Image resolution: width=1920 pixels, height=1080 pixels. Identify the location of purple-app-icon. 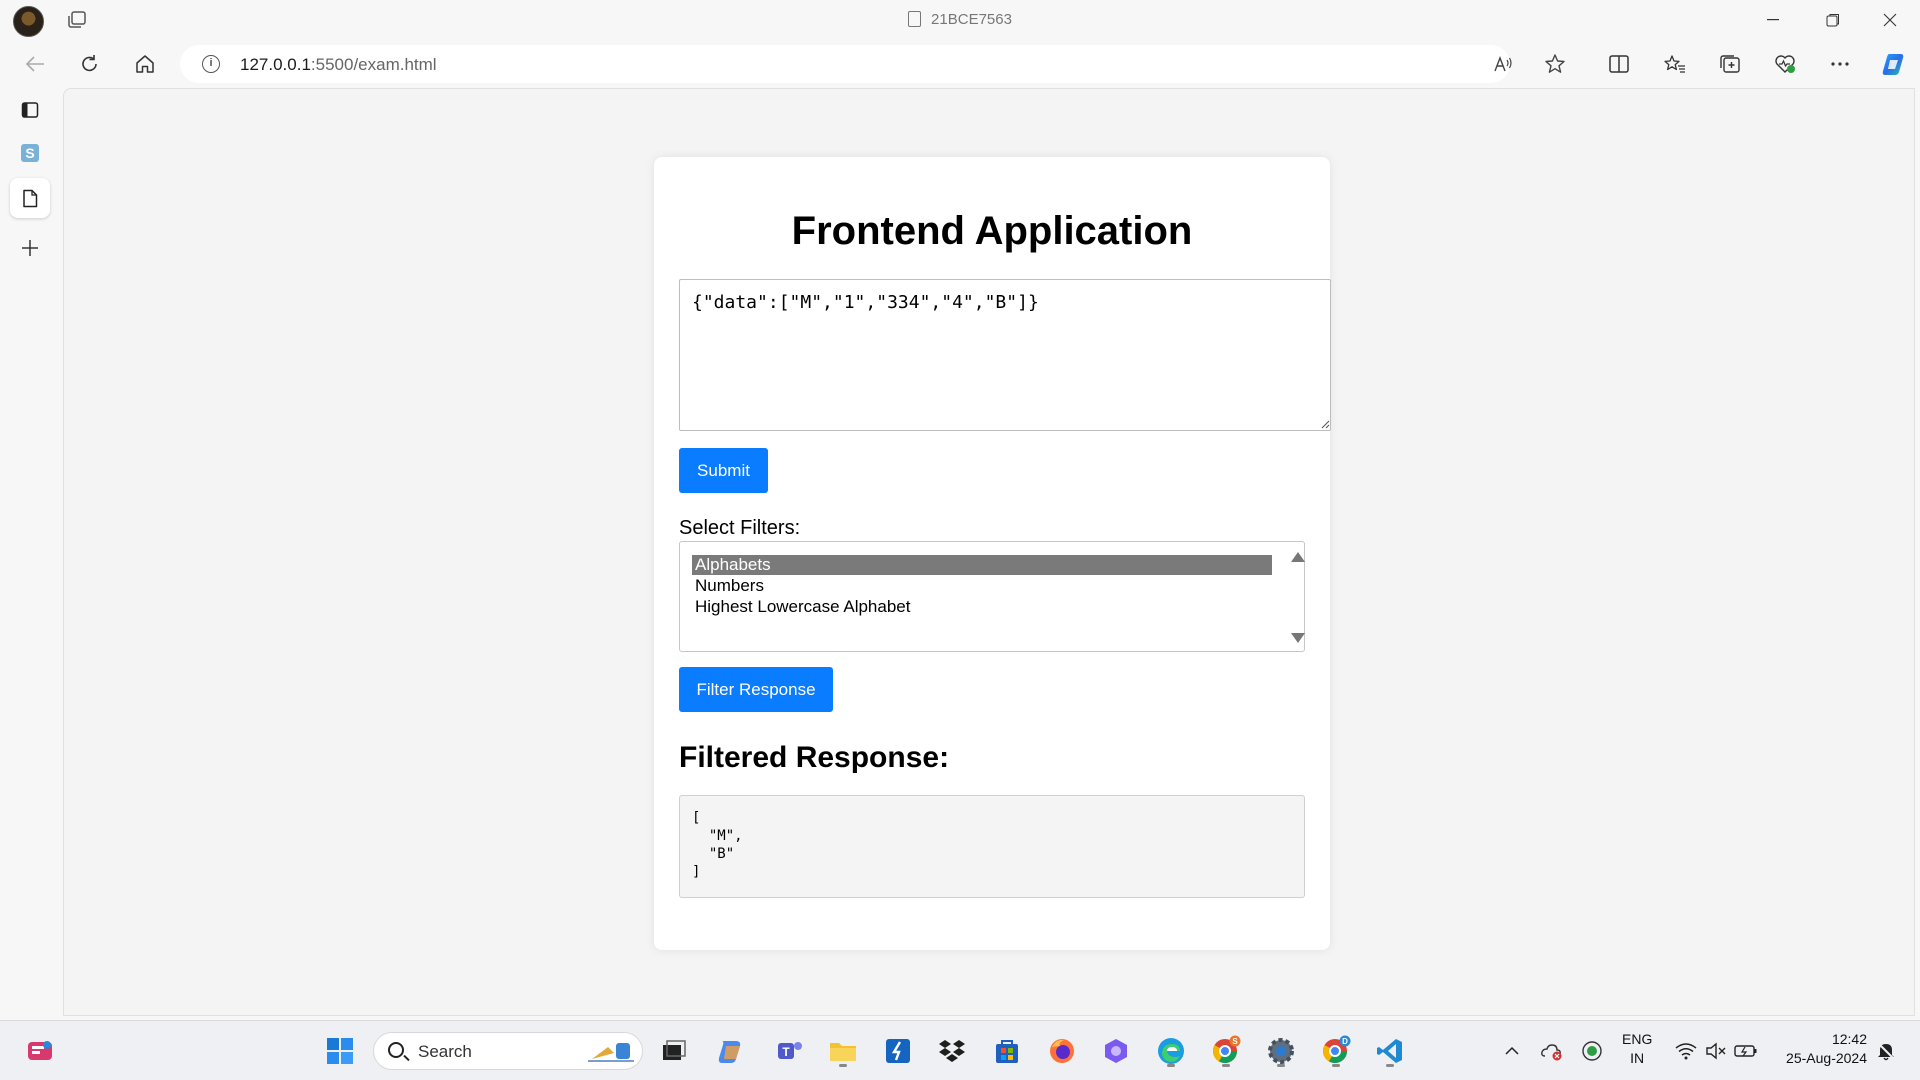
(1116, 1051).